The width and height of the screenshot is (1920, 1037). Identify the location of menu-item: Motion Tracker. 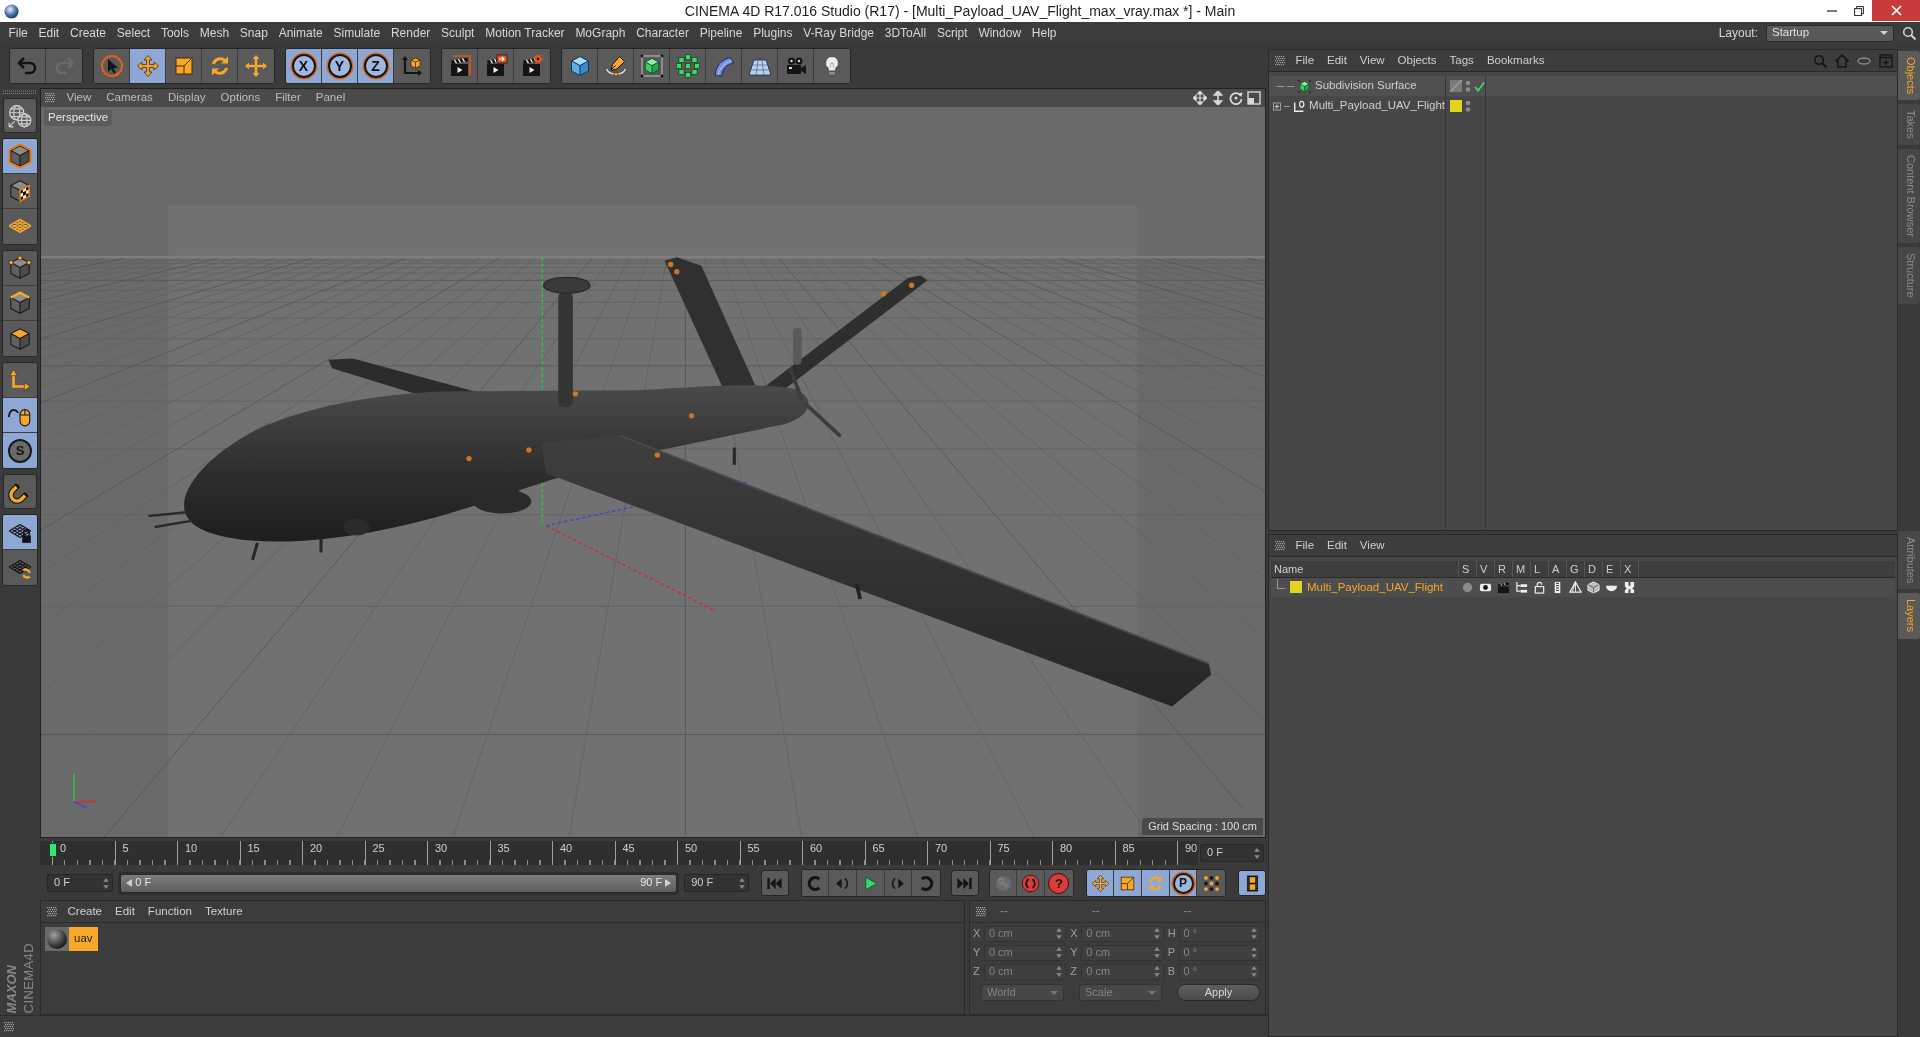
(524, 33).